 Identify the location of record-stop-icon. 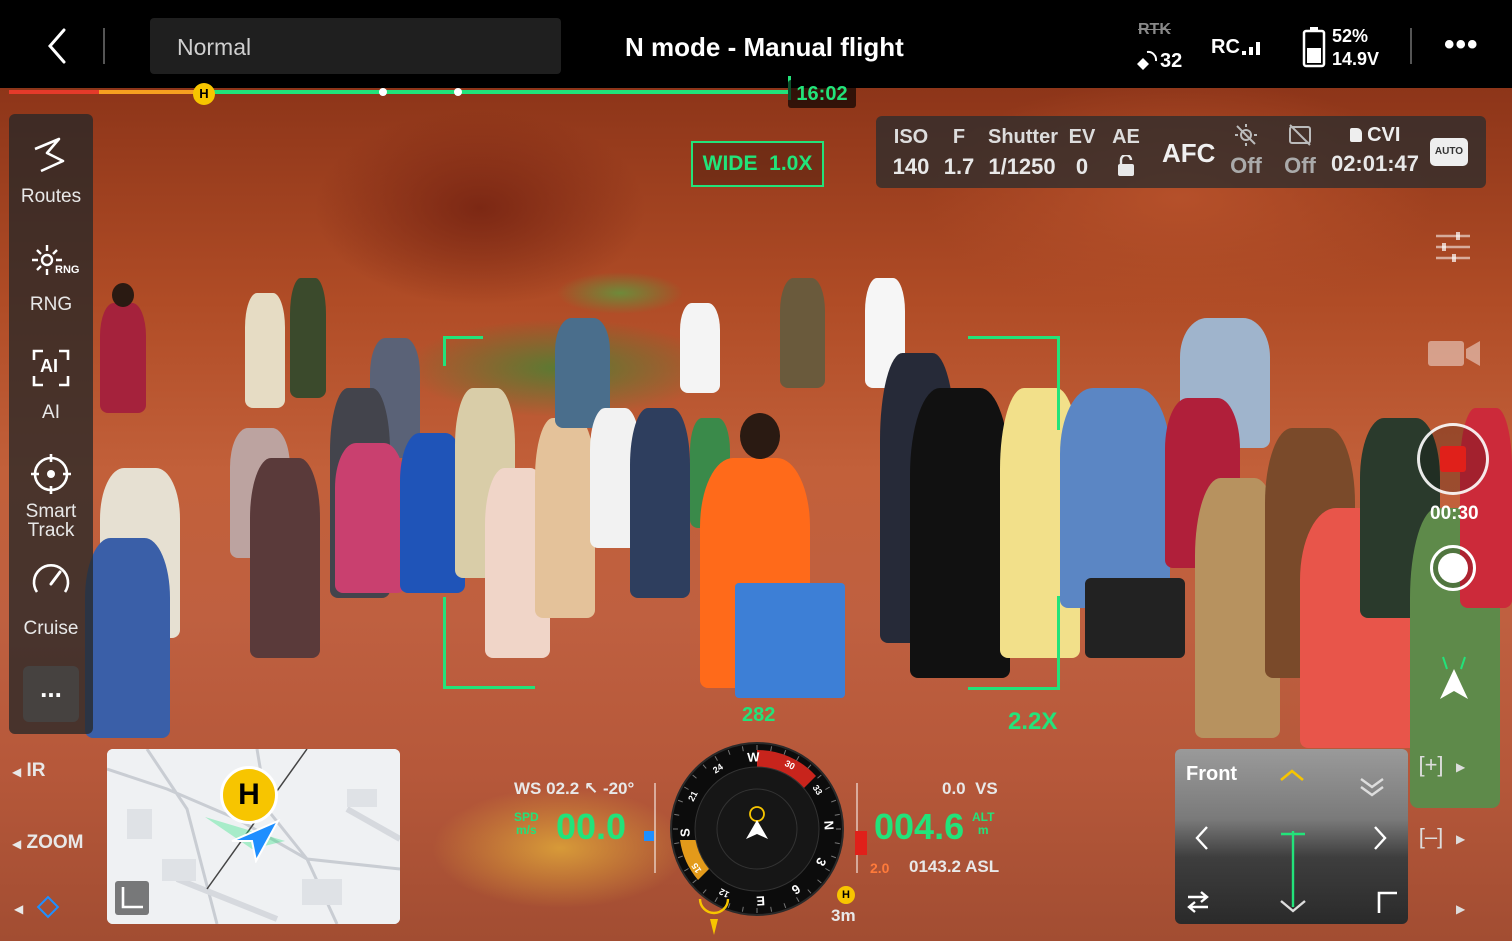
(1453, 459).